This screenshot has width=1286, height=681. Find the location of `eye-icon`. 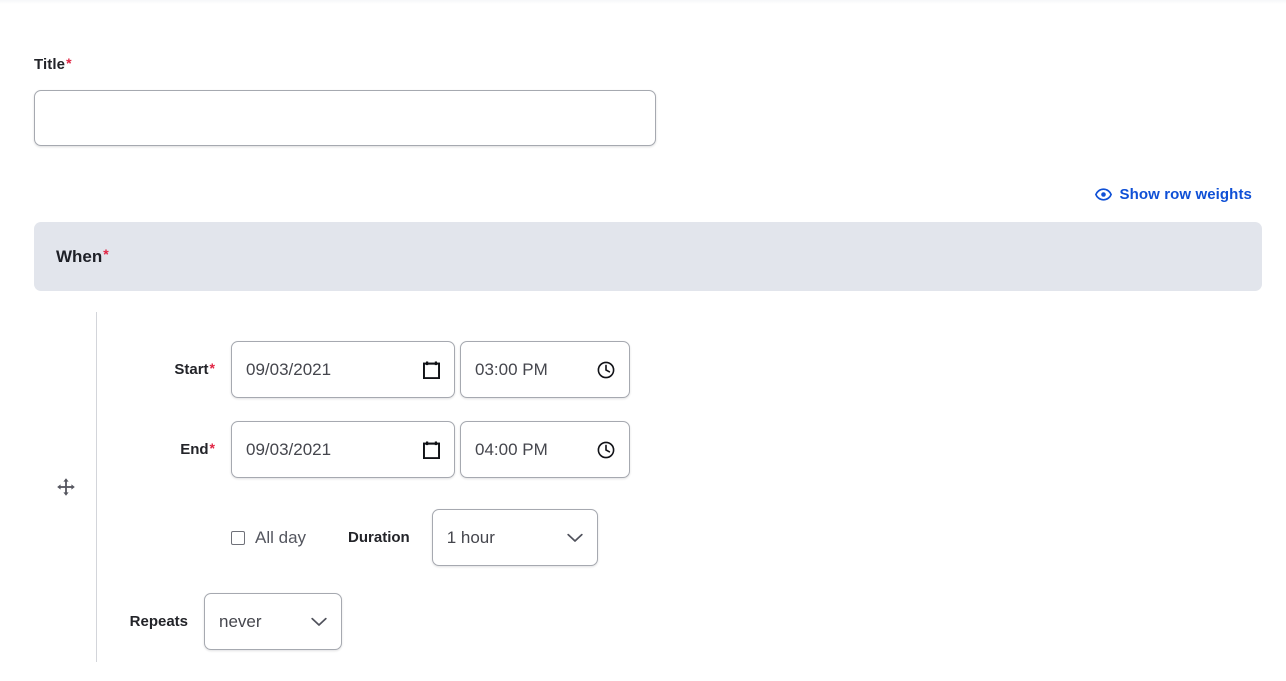

eye-icon is located at coordinates (1103, 194).